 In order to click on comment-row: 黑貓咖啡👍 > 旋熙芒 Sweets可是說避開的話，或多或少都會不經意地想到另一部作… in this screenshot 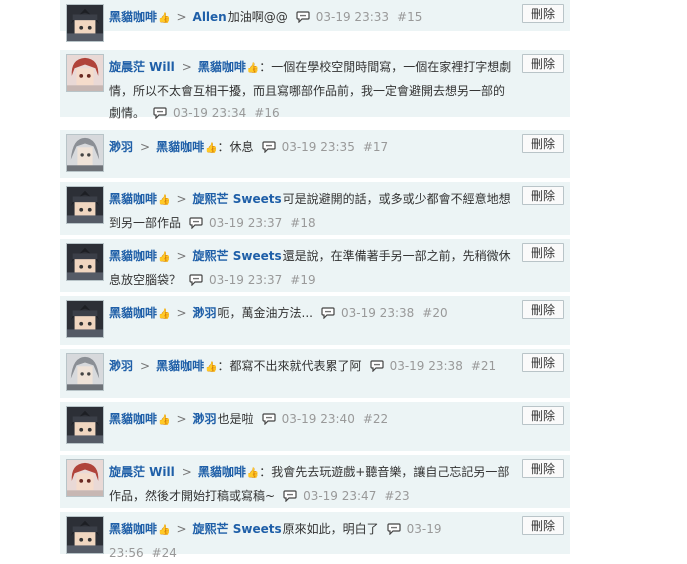, I will do `click(315, 210)`.